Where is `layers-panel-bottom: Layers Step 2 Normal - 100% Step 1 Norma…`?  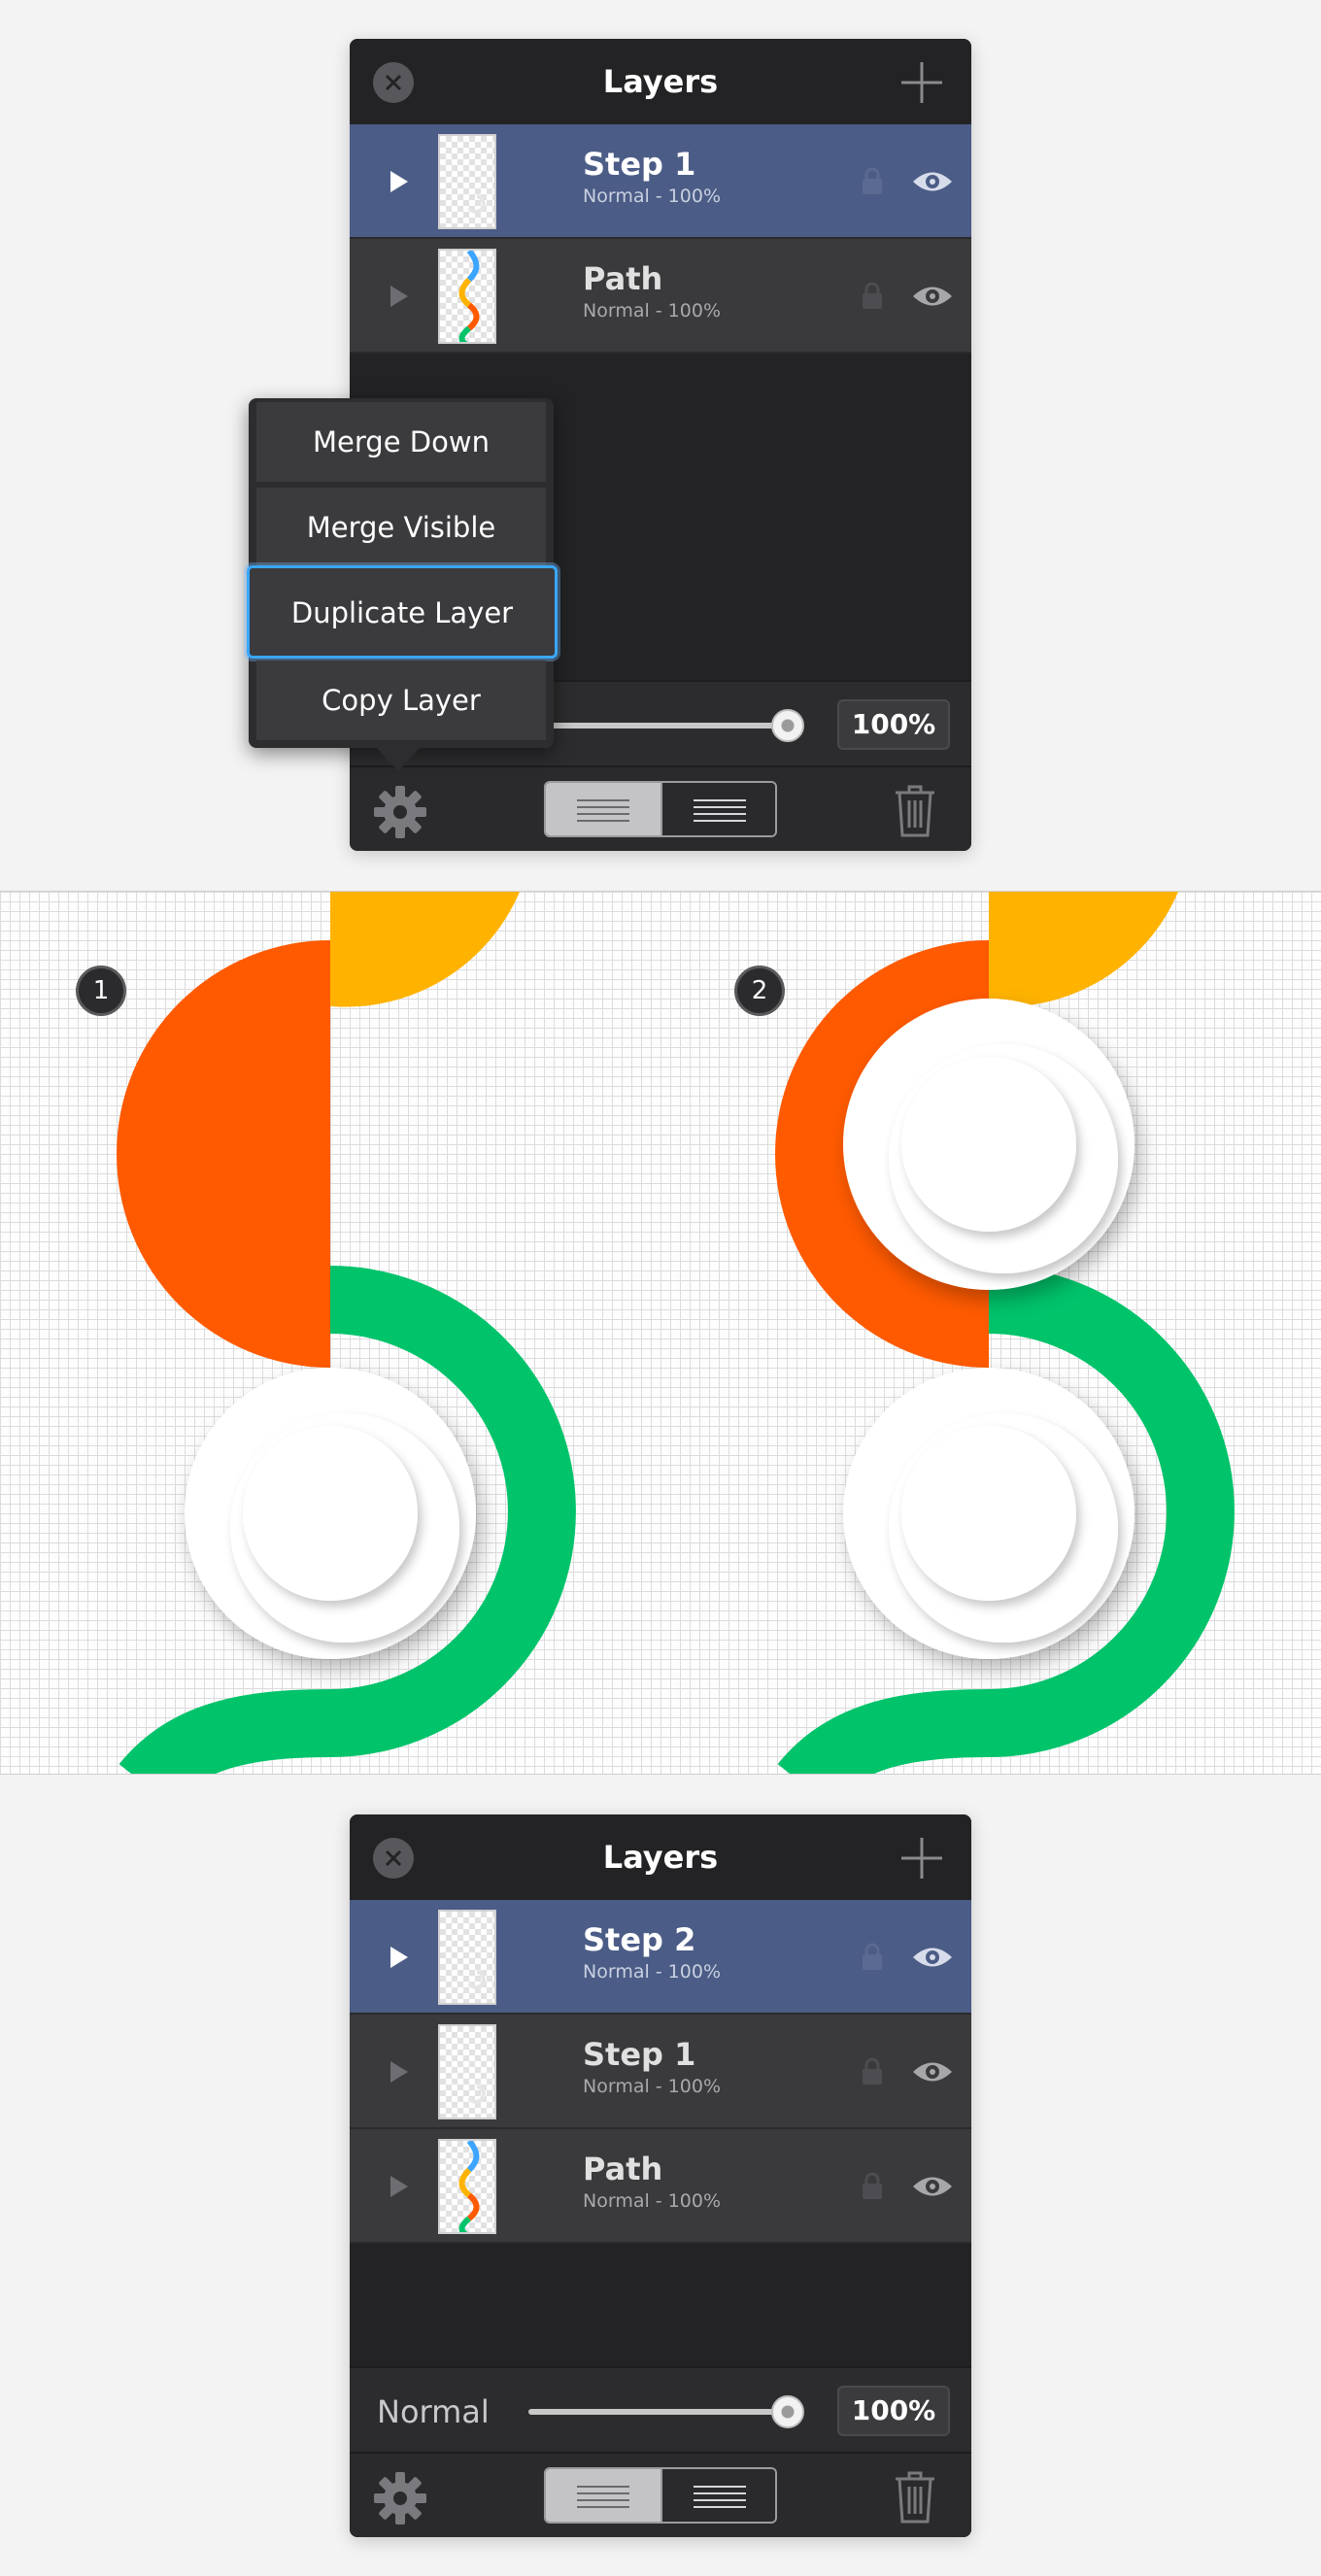 layers-panel-bottom: Layers Step 2 Normal - 100% Step 1 Norma… is located at coordinates (660, 2175).